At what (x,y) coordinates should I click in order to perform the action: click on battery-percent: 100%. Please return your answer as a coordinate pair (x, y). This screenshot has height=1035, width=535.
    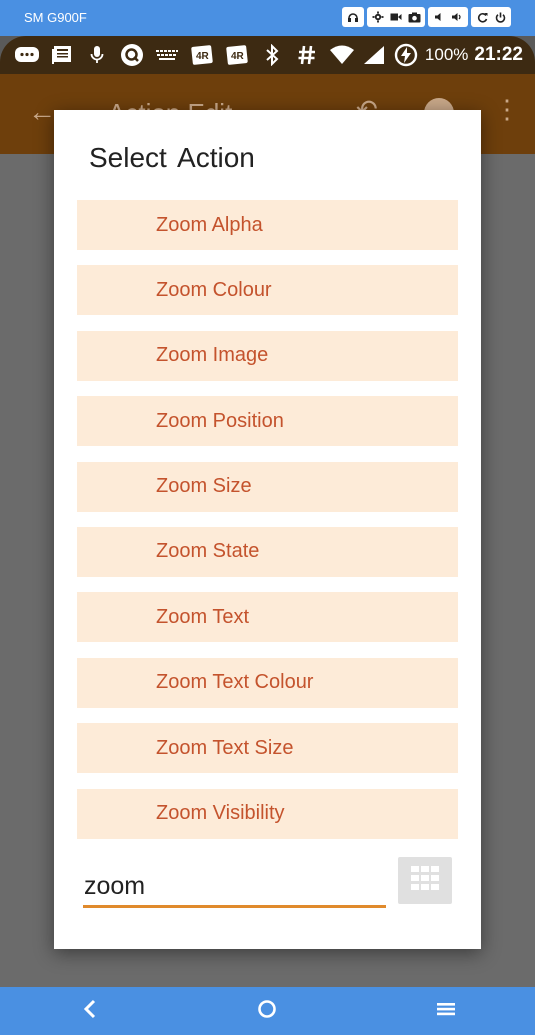
    Looking at the image, I should click on (446, 54).